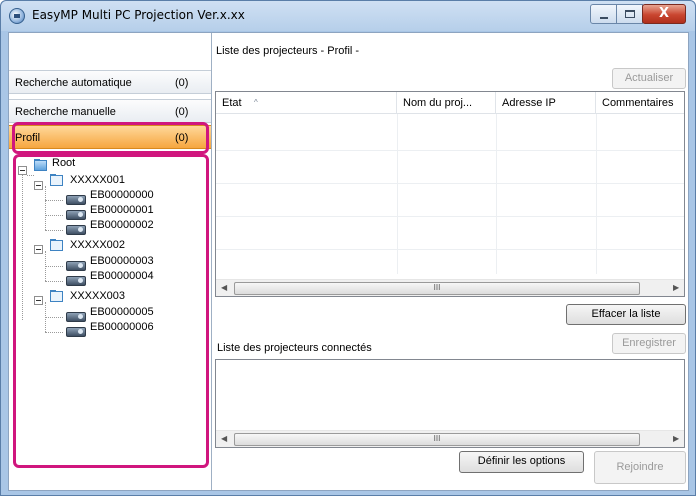 Image resolution: width=696 pixels, height=496 pixels. Describe the element at coordinates (138, 15) in the screenshot. I see `window-title: EasyMP Multi PC Projection Ver.x.xx` at that location.